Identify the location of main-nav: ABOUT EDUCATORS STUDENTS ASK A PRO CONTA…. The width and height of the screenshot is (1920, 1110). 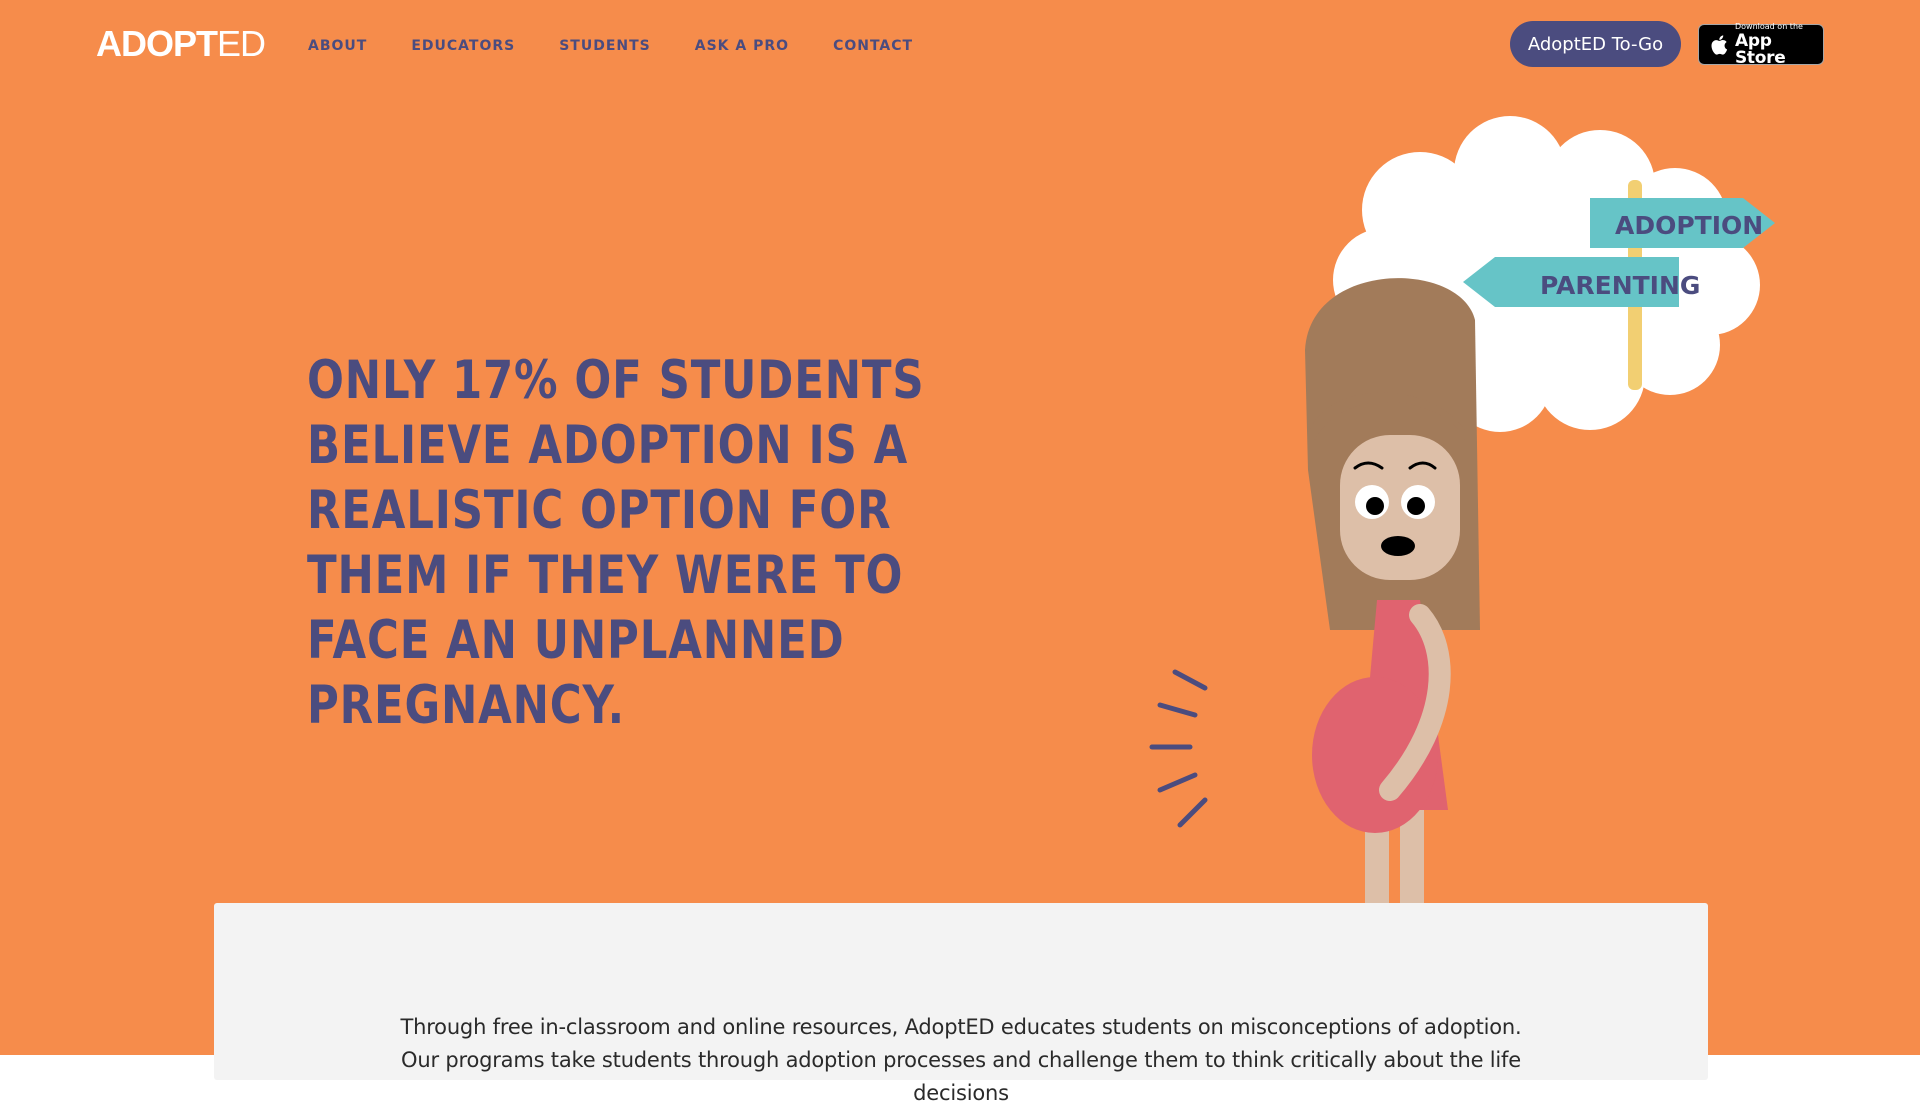
(610, 46).